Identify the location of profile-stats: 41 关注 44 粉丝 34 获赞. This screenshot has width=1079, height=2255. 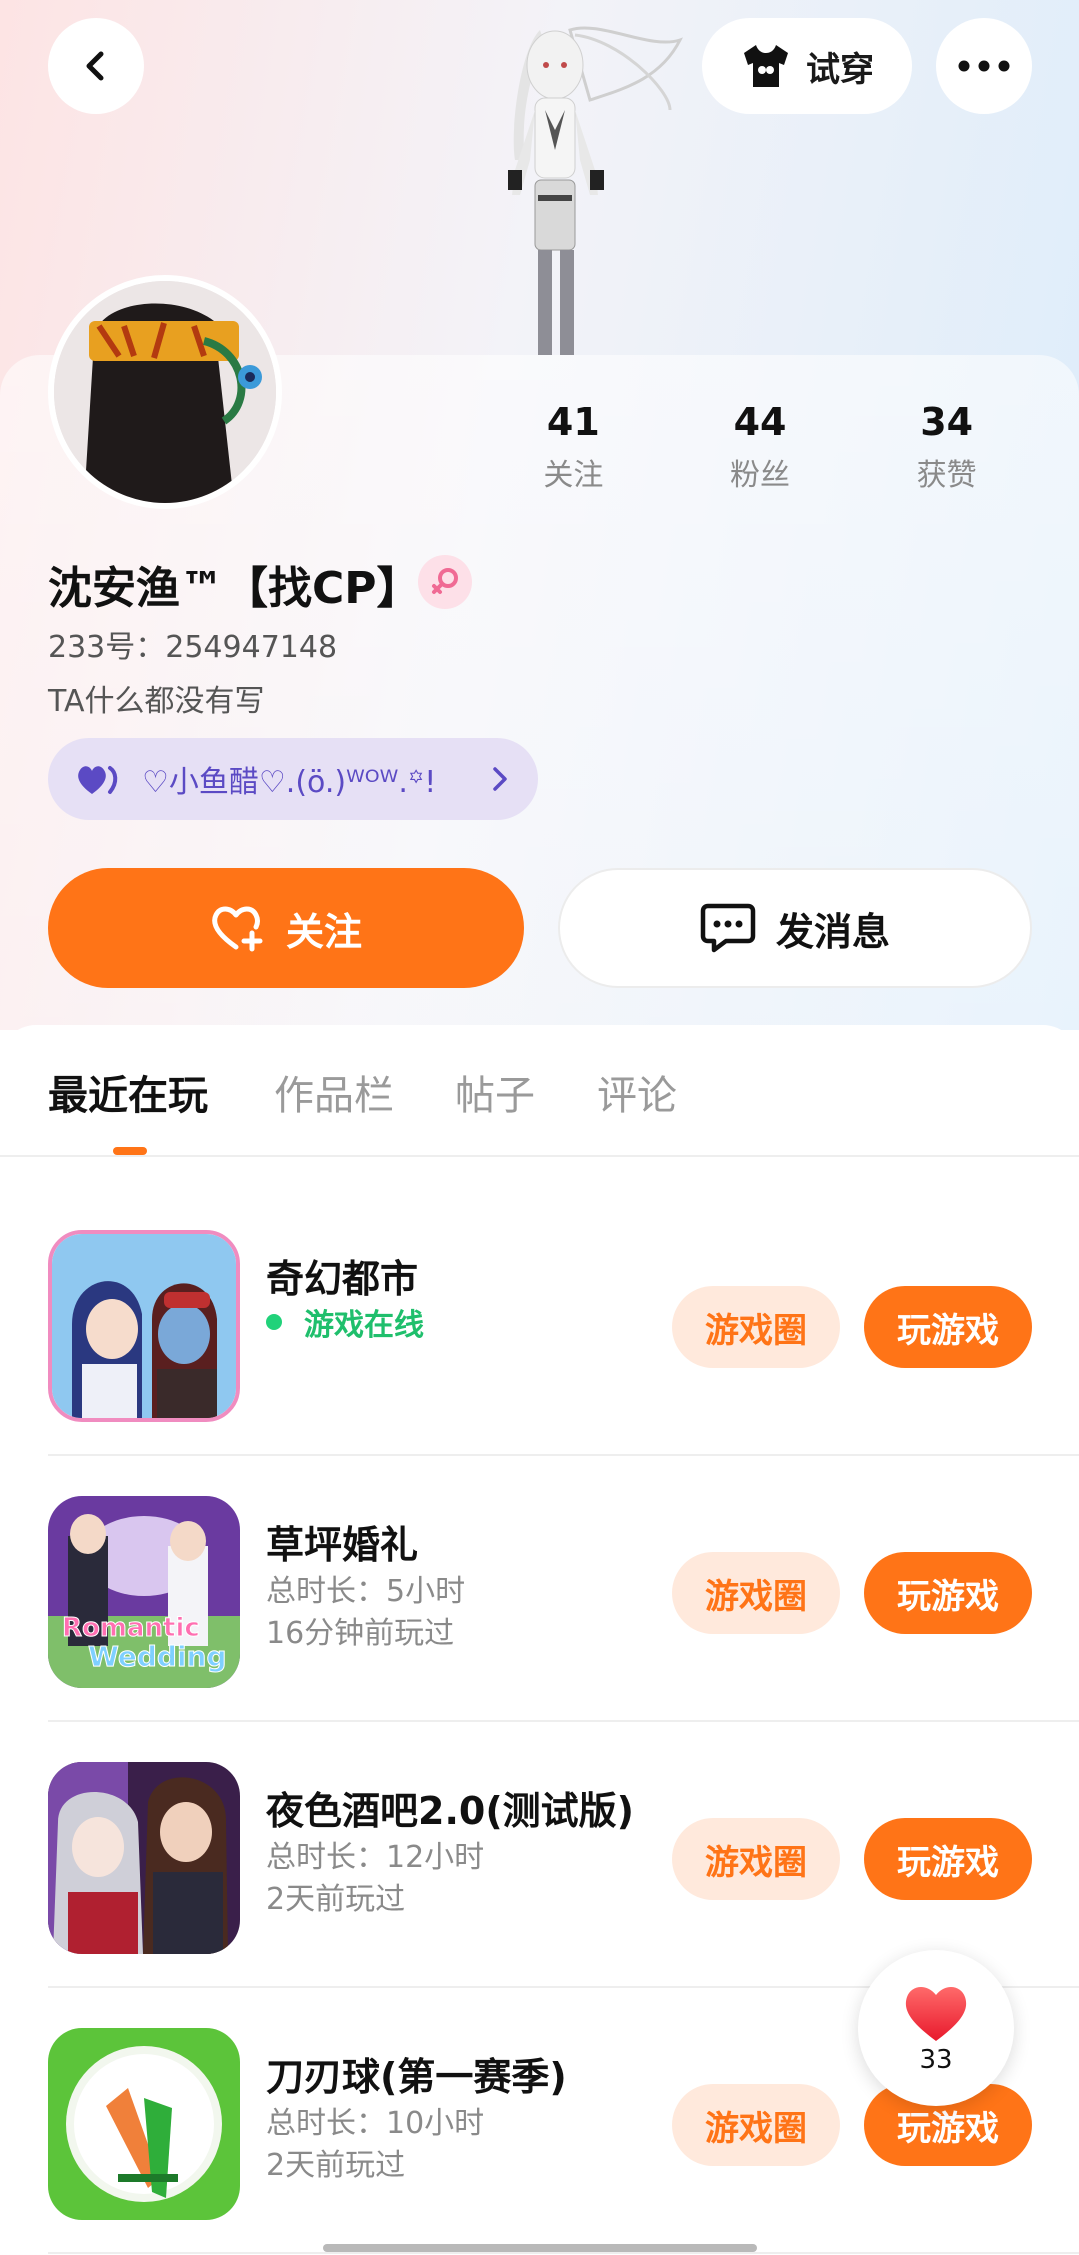
(760, 447).